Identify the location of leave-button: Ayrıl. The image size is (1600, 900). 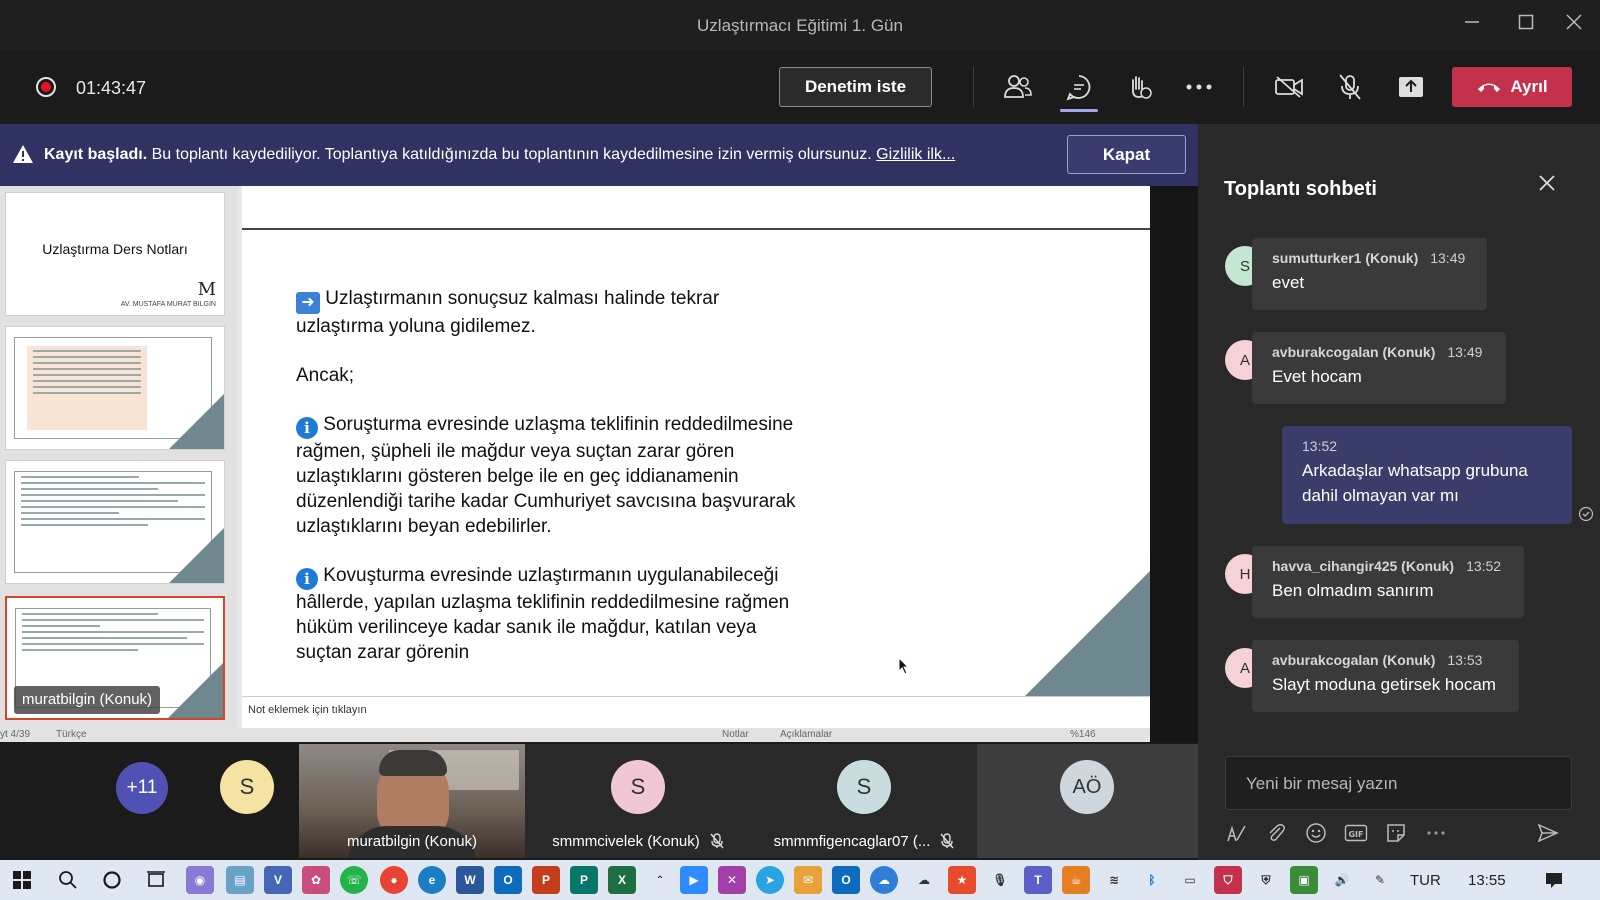
(1512, 87).